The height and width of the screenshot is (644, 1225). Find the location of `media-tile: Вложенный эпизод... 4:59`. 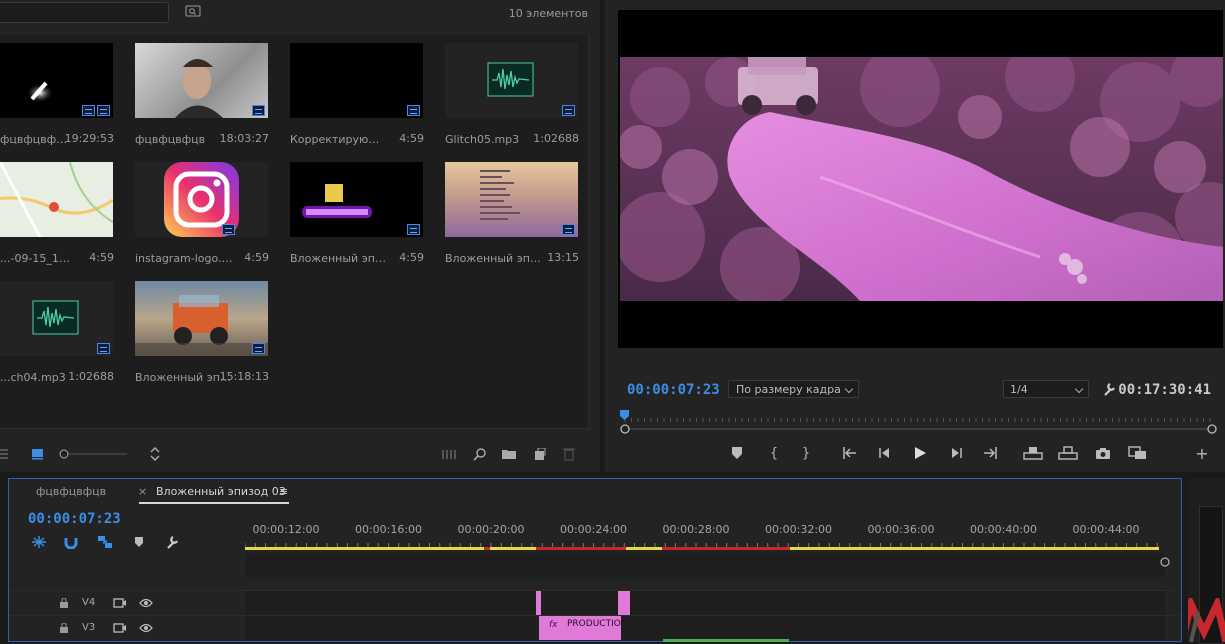

media-tile: Вложенный эпизод... 4:59 is located at coordinates (356, 213).